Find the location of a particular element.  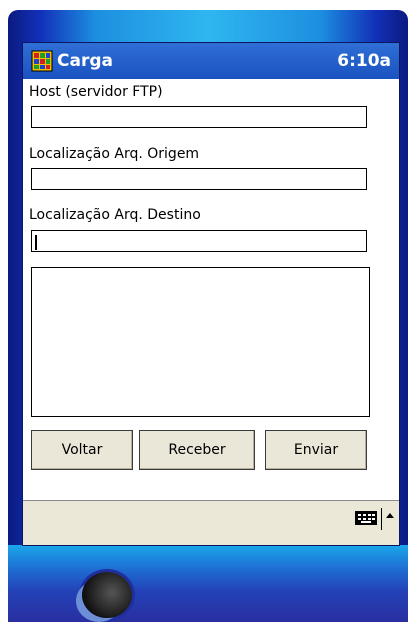

menu-separator is located at coordinates (381, 519).